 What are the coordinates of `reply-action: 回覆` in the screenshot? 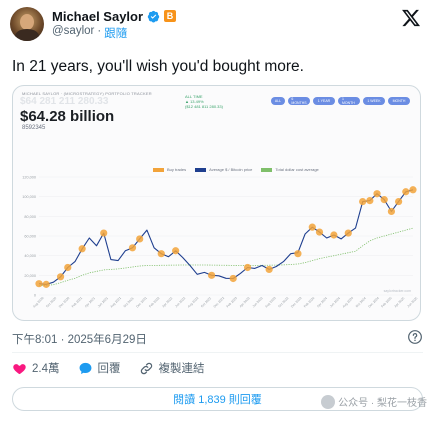 It's located at (99, 368).